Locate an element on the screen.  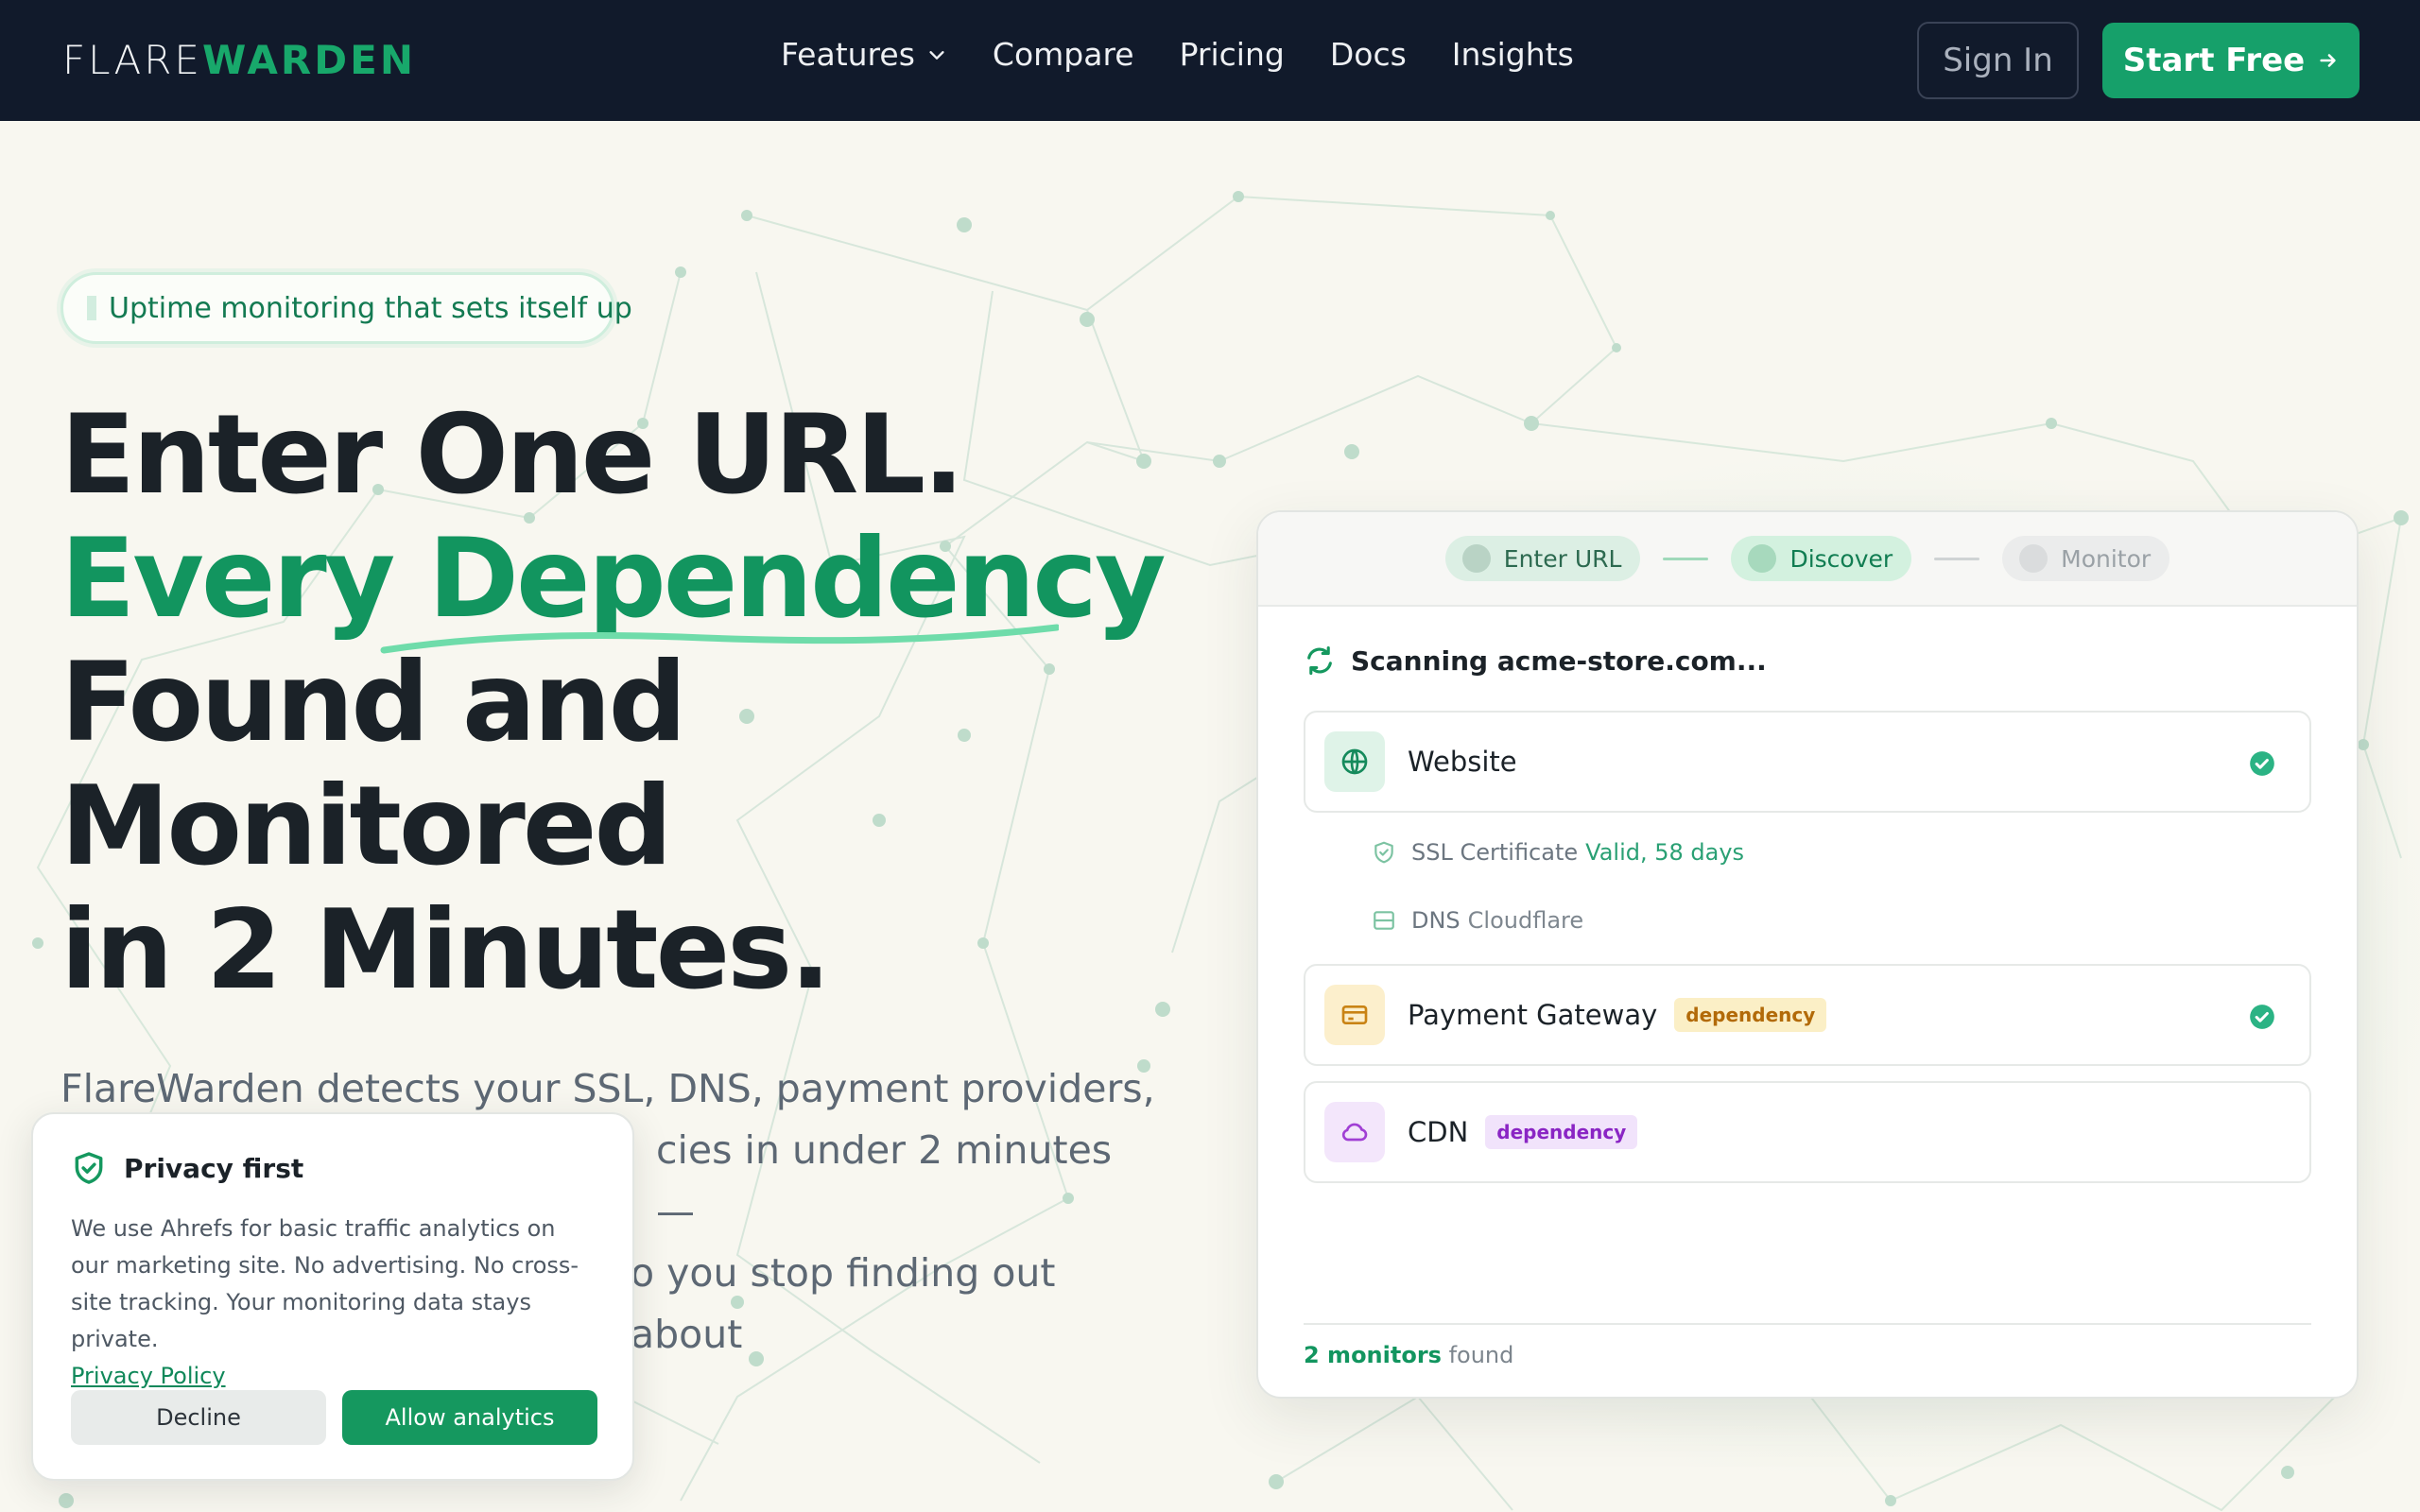
start-free-button: Start Free is located at coordinates (2231, 60).